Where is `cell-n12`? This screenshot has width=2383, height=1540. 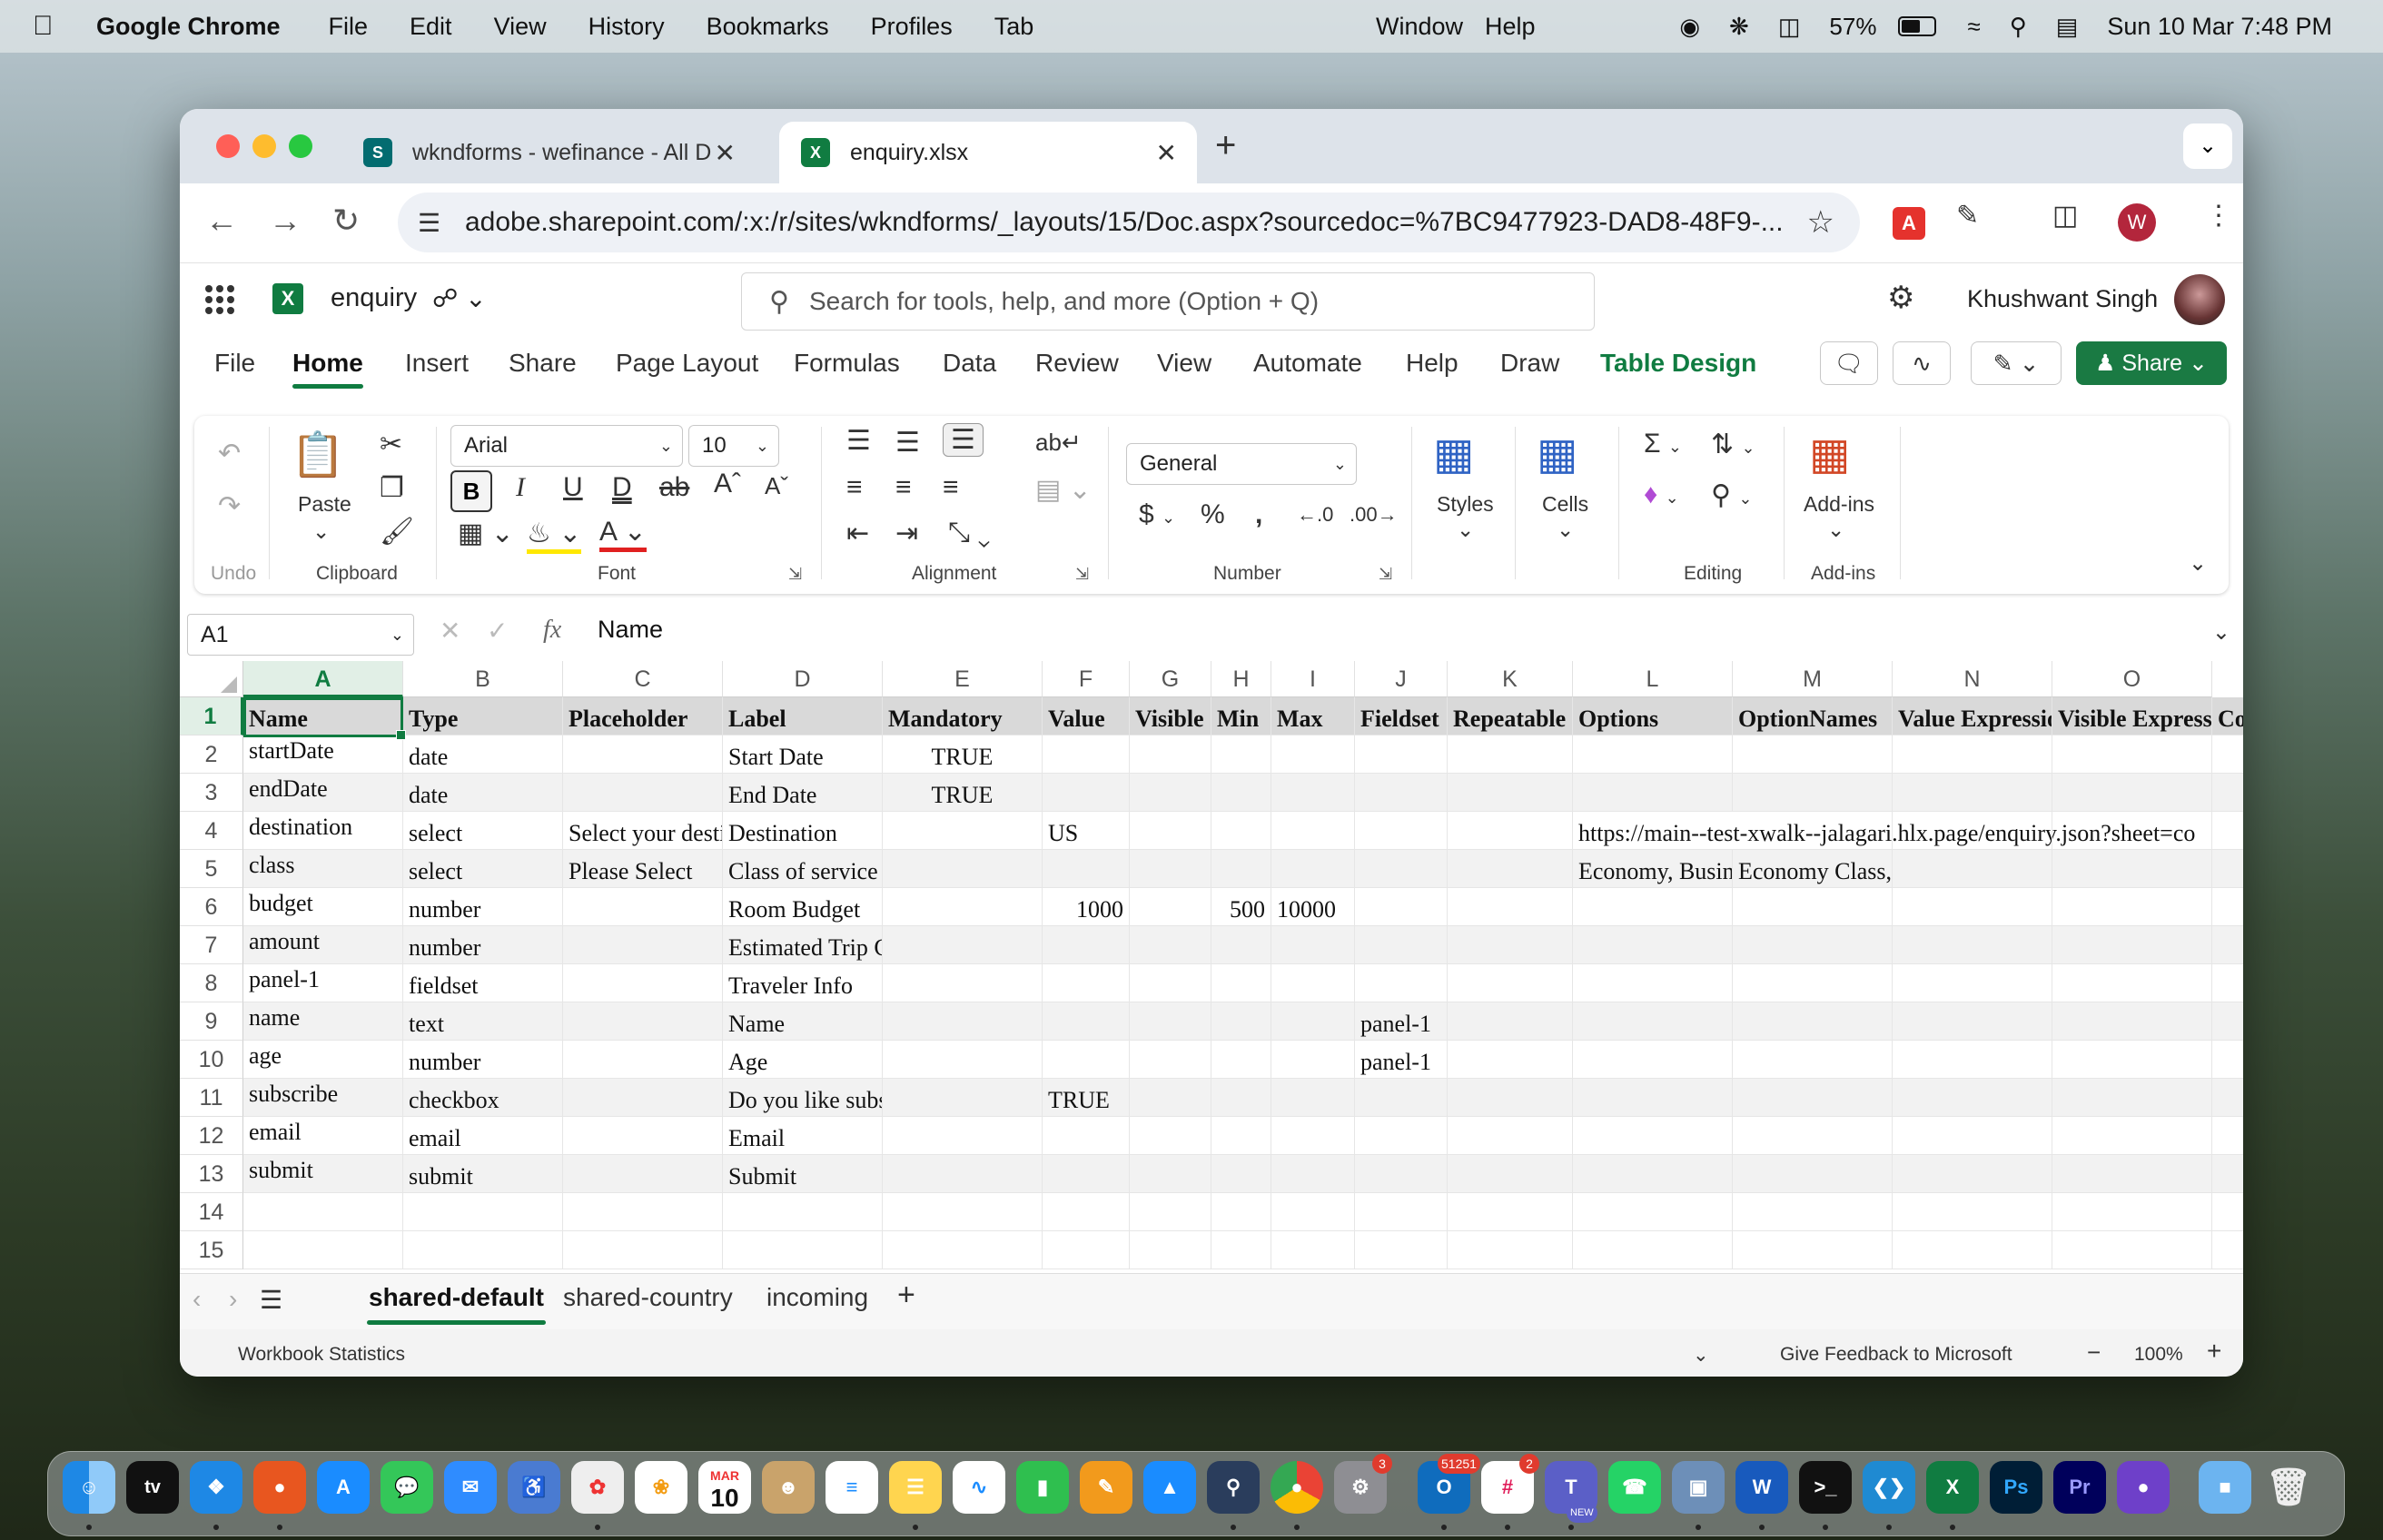
cell-n12 is located at coordinates (1972, 1136).